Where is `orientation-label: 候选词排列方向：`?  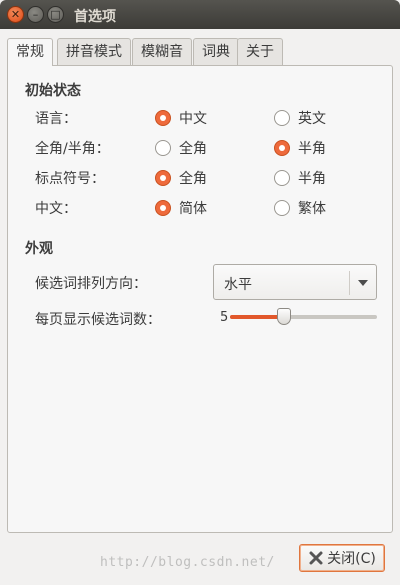 orientation-label: 候选词排列方向： is located at coordinates (91, 284).